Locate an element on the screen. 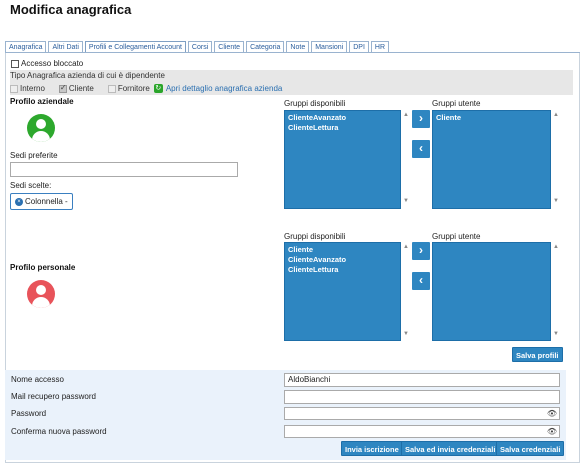 This screenshot has height=465, width=583. sedi-preferite-input is located at coordinates (124, 169).